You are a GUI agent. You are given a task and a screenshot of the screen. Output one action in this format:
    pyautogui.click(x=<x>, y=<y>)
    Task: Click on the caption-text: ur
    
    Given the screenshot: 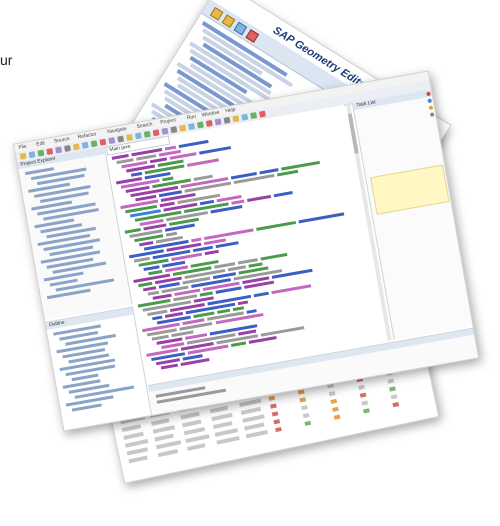 What is the action you would take?
    pyautogui.click(x=6, y=60)
    